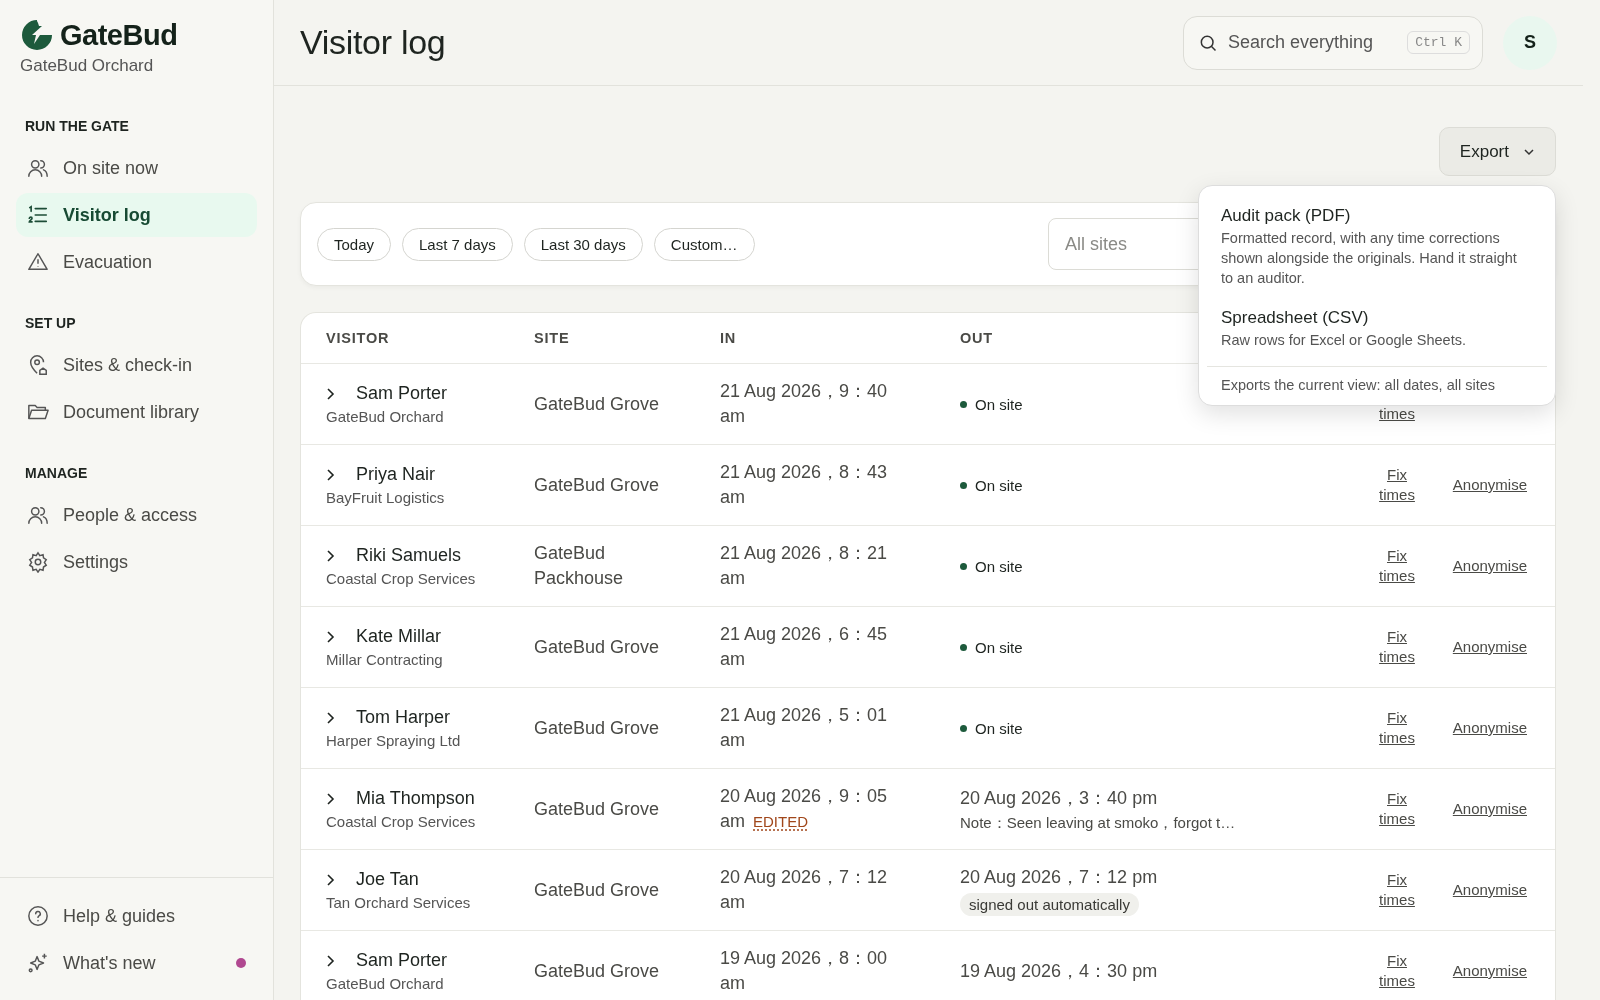  Describe the element at coordinates (136, 168) in the screenshot. I see `sidebar-item: On site now` at that location.